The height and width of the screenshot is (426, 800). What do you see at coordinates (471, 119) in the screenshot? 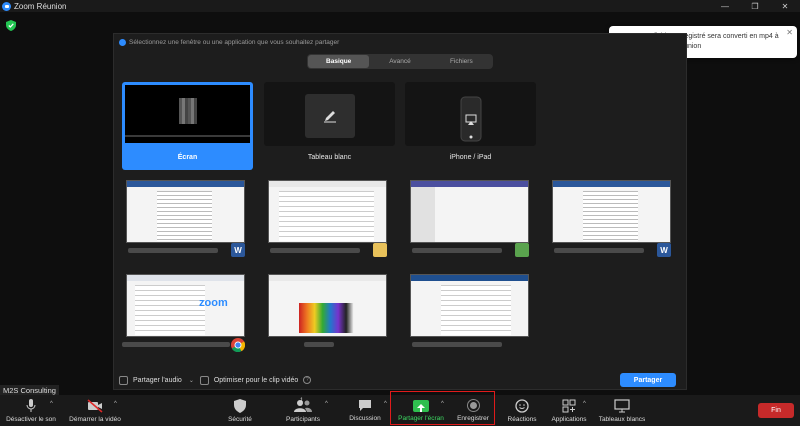
I see `iphone-airplay-icon` at bounding box center [471, 119].